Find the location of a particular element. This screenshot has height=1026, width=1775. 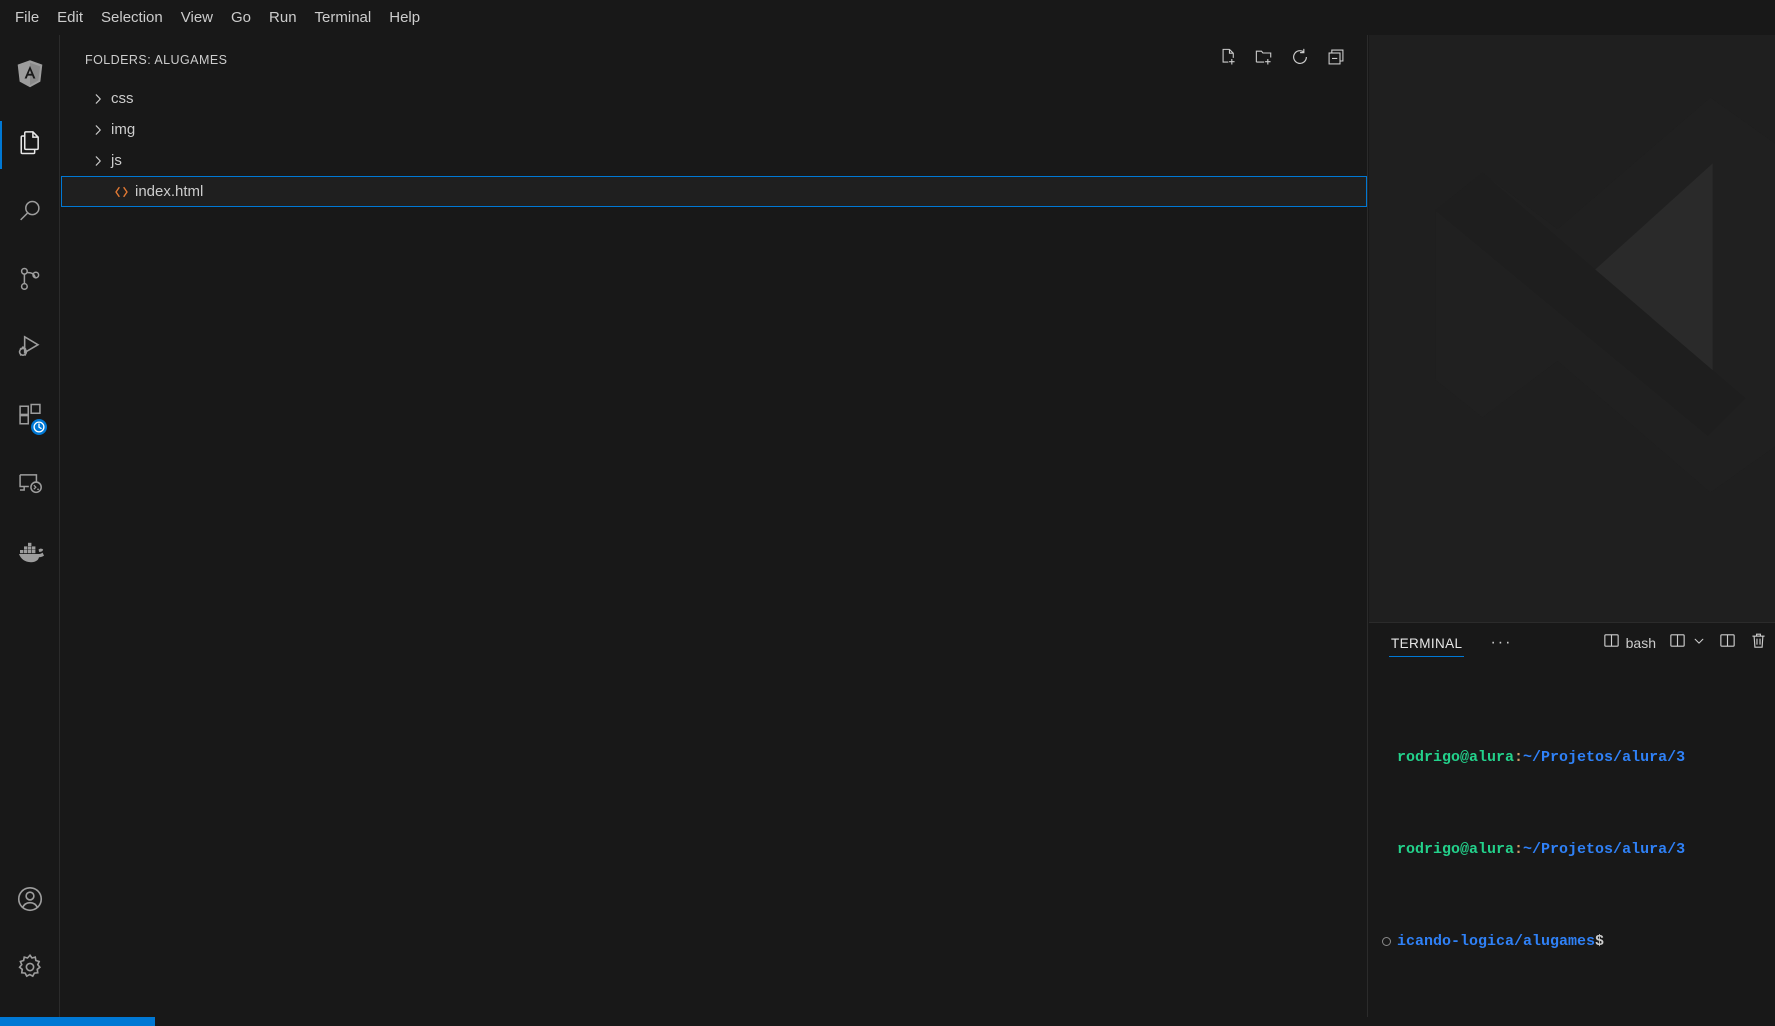

status-bar-items is located at coordinates (163, 1021).